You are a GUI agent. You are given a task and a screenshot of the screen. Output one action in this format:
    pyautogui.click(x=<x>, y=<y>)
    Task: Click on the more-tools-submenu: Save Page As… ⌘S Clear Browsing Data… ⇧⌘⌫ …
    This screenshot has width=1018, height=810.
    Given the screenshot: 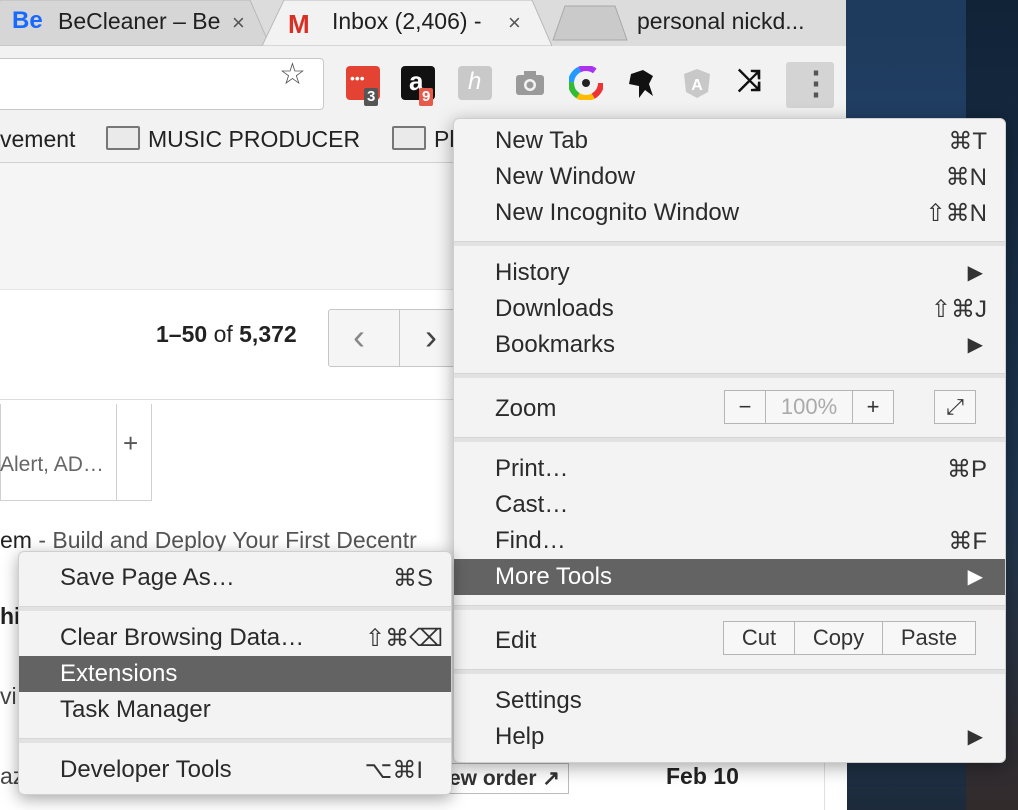 What is the action you would take?
    pyautogui.click(x=235, y=673)
    